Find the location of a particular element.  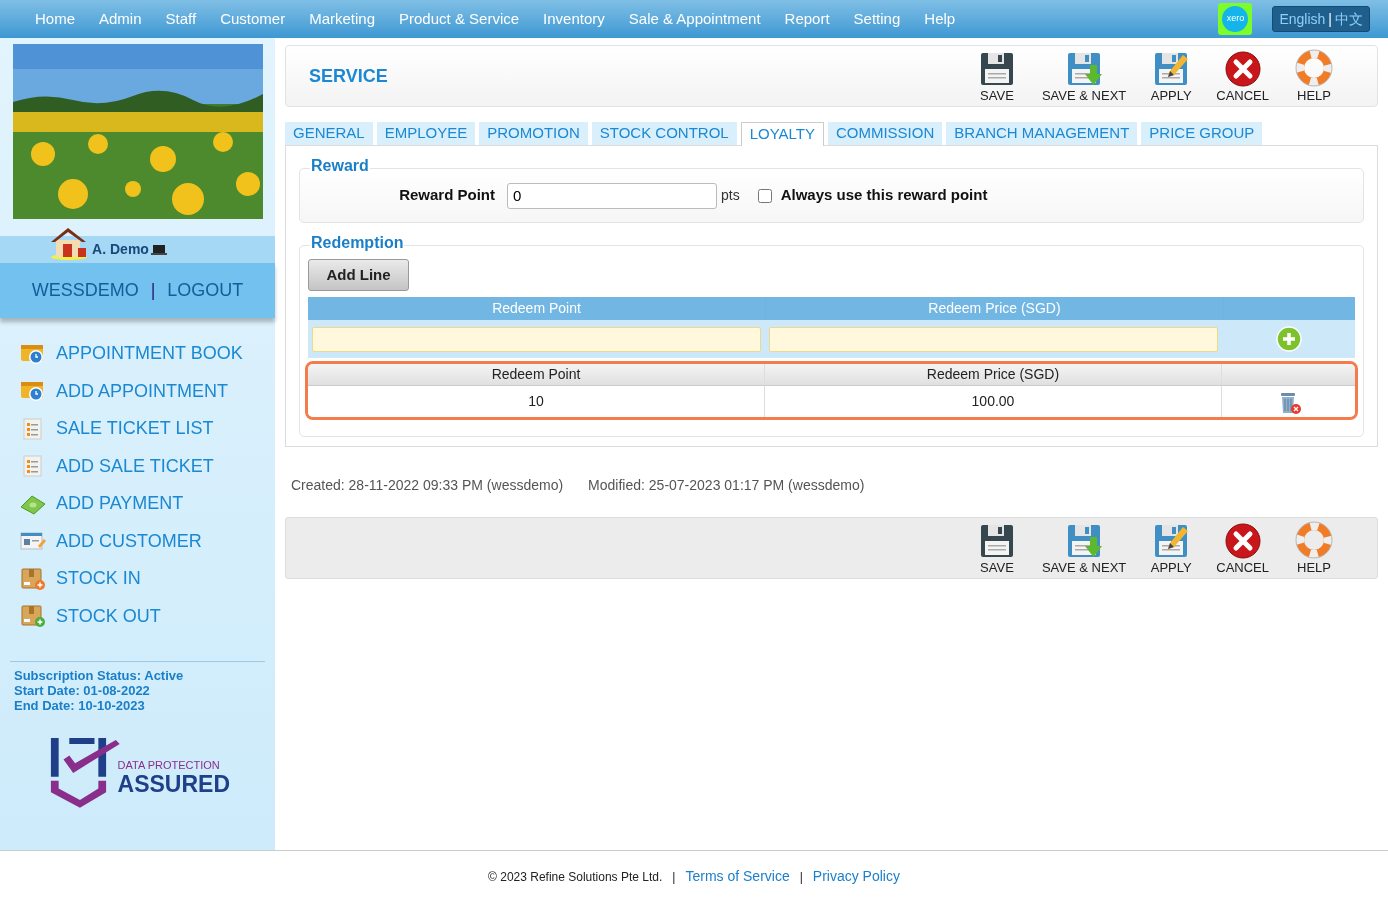

tab: PROMOTION is located at coordinates (533, 133).